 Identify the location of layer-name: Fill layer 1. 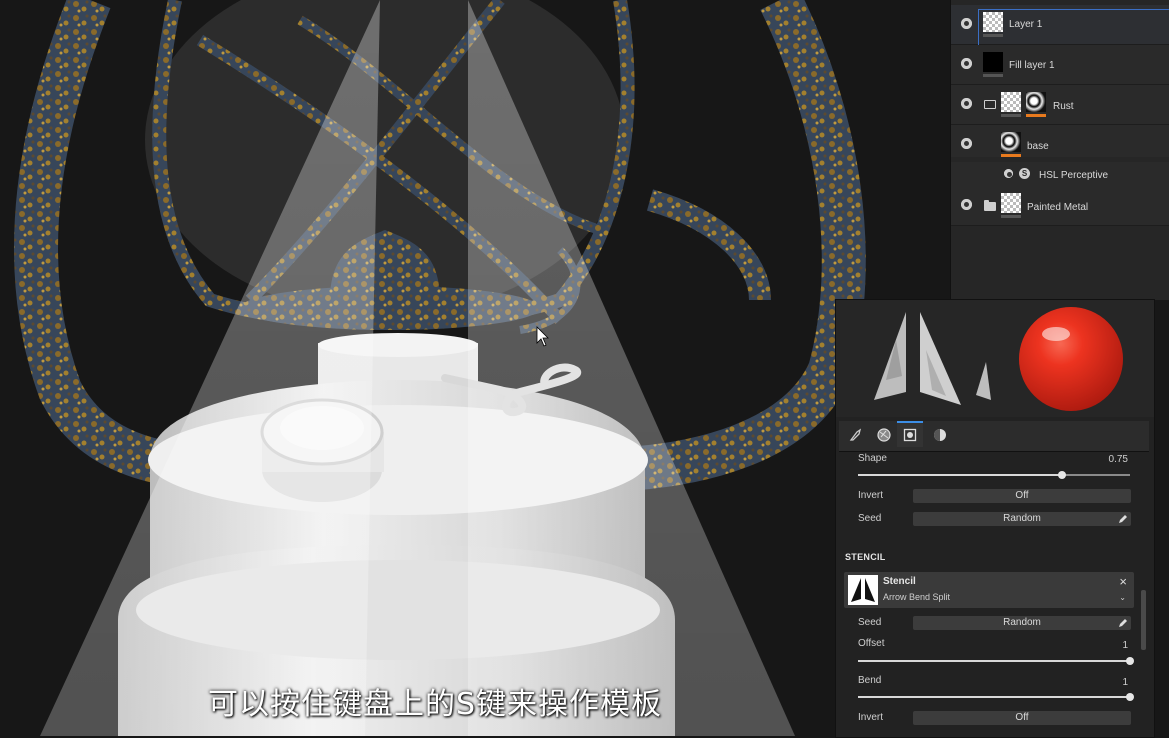
(1032, 65).